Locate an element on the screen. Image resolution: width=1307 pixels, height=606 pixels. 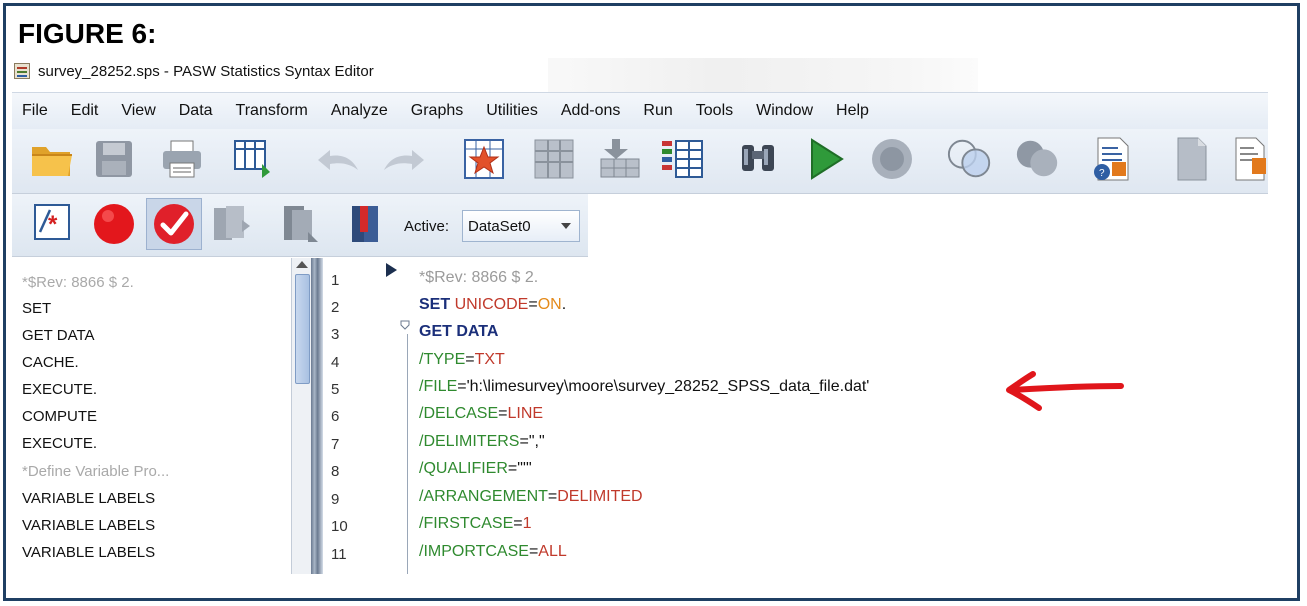
toolbar-empty-area is located at coordinates (928, 225).